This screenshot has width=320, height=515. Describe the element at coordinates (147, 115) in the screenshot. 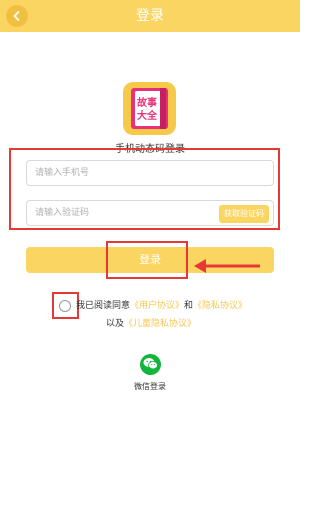

I see `logo-text-2: 大全` at that location.